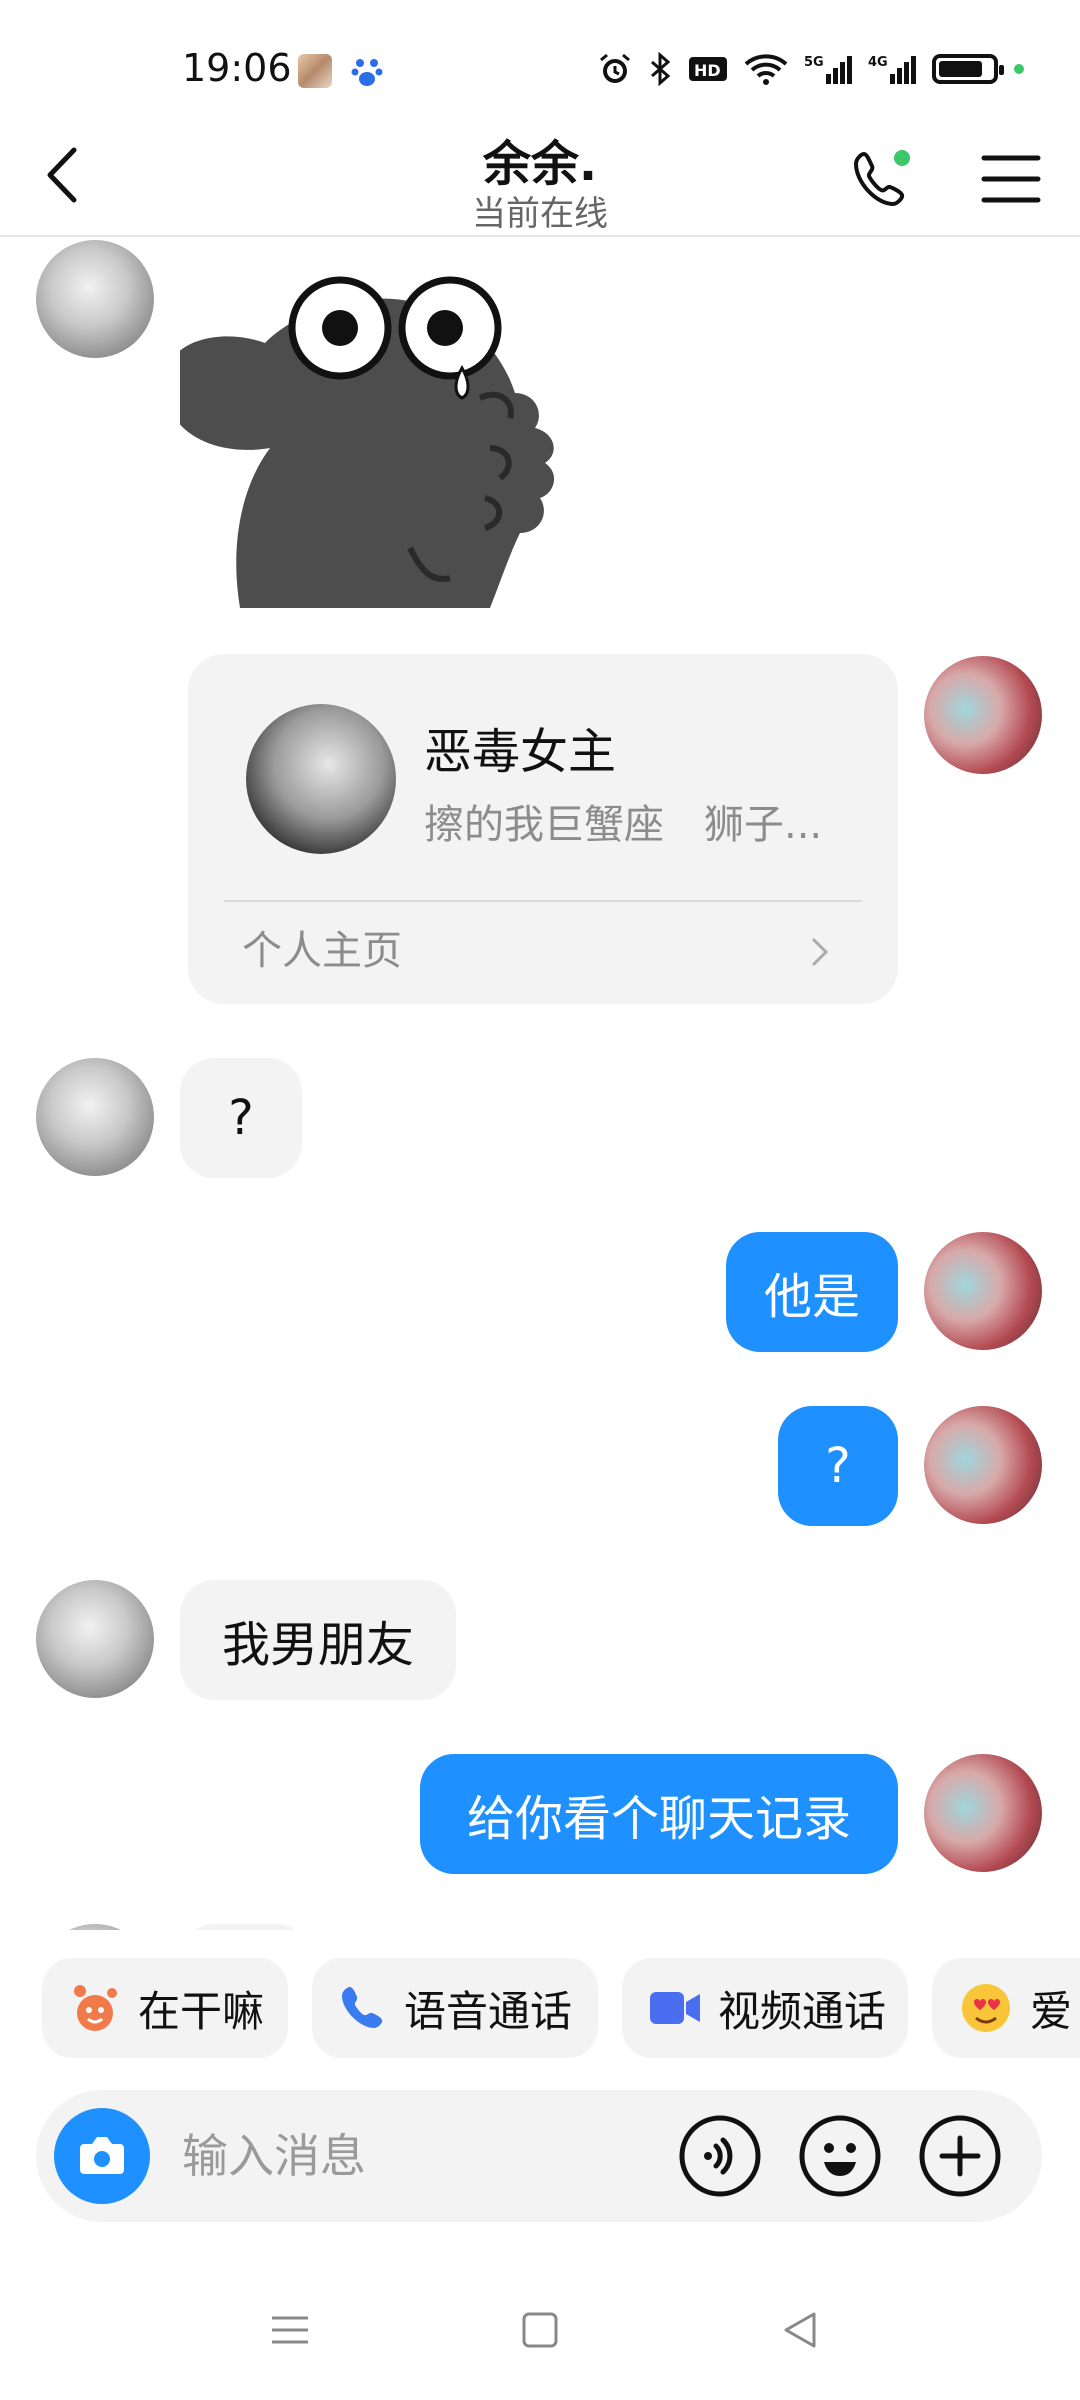  What do you see at coordinates (241, 1118) in the screenshot?
I see `message-bubble-incoming: ?` at bounding box center [241, 1118].